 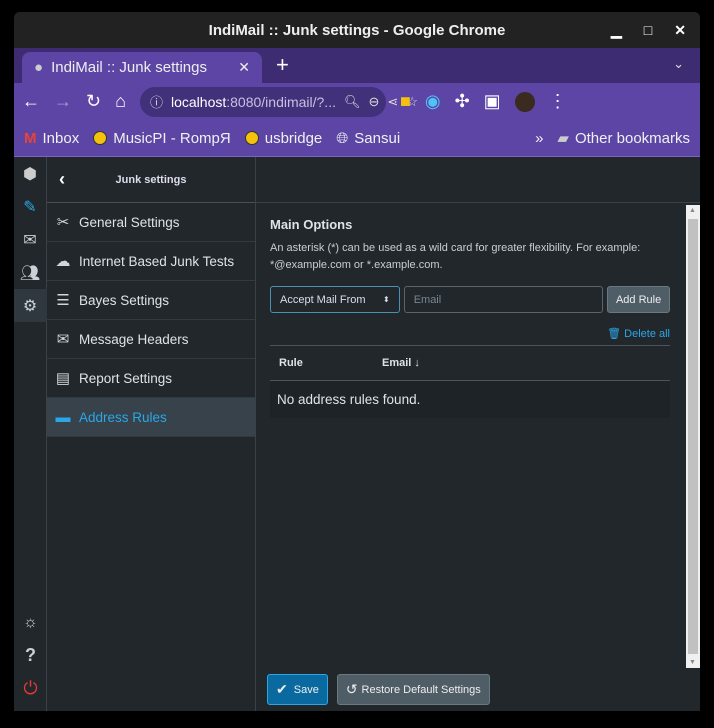 What do you see at coordinates (30, 305) in the screenshot?
I see `settings-icon: ⚙` at bounding box center [30, 305].